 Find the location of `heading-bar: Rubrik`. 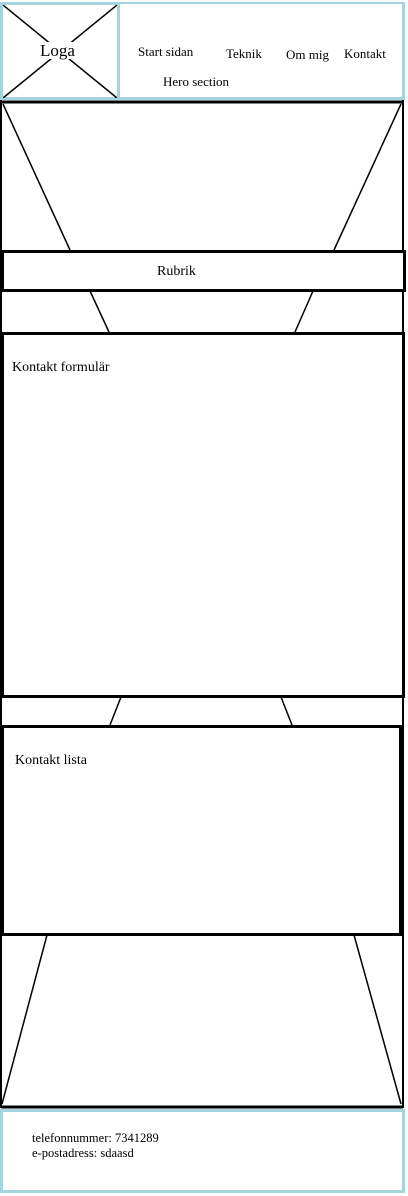

heading-bar: Rubrik is located at coordinates (203, 271).